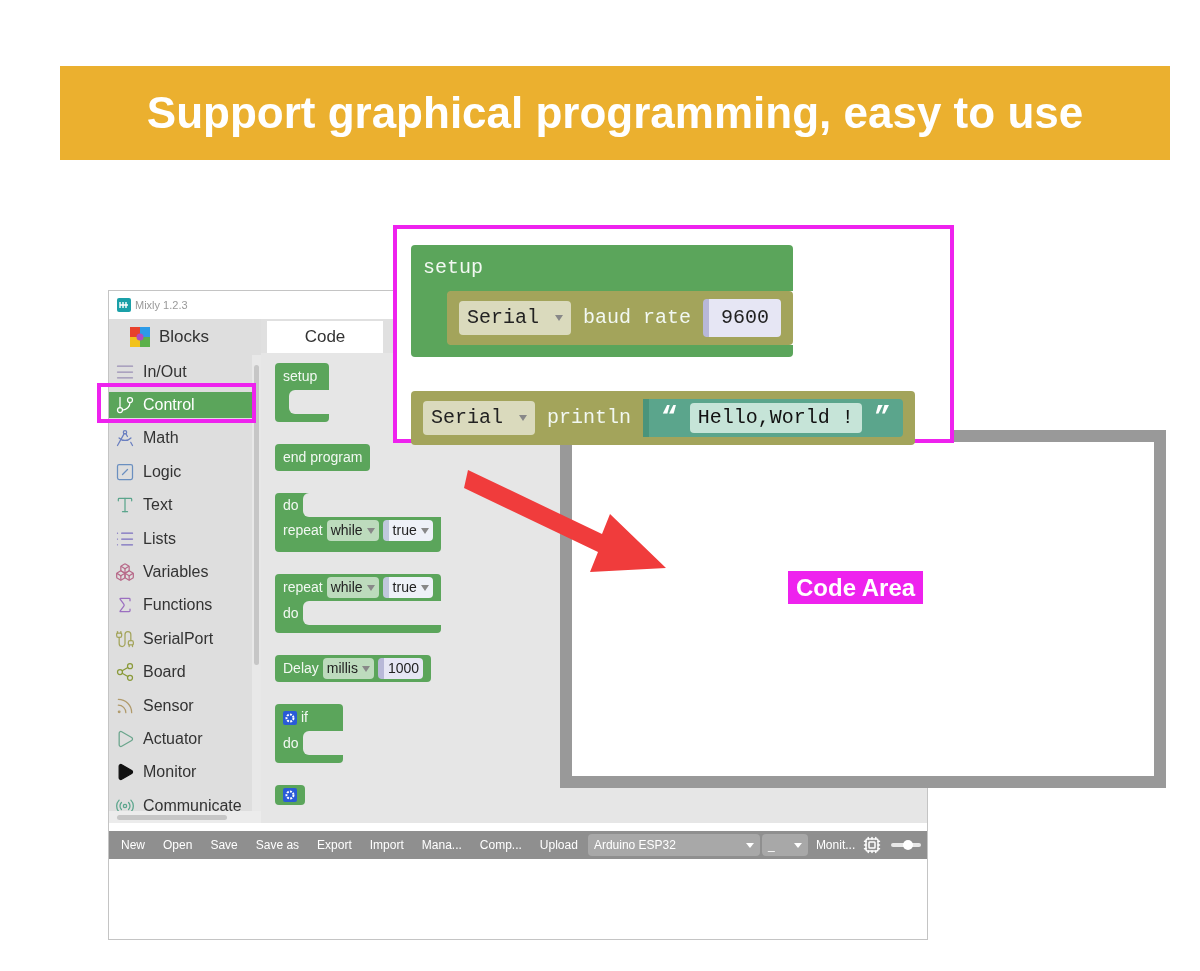  I want to click on number-field: 9600, so click(742, 318).